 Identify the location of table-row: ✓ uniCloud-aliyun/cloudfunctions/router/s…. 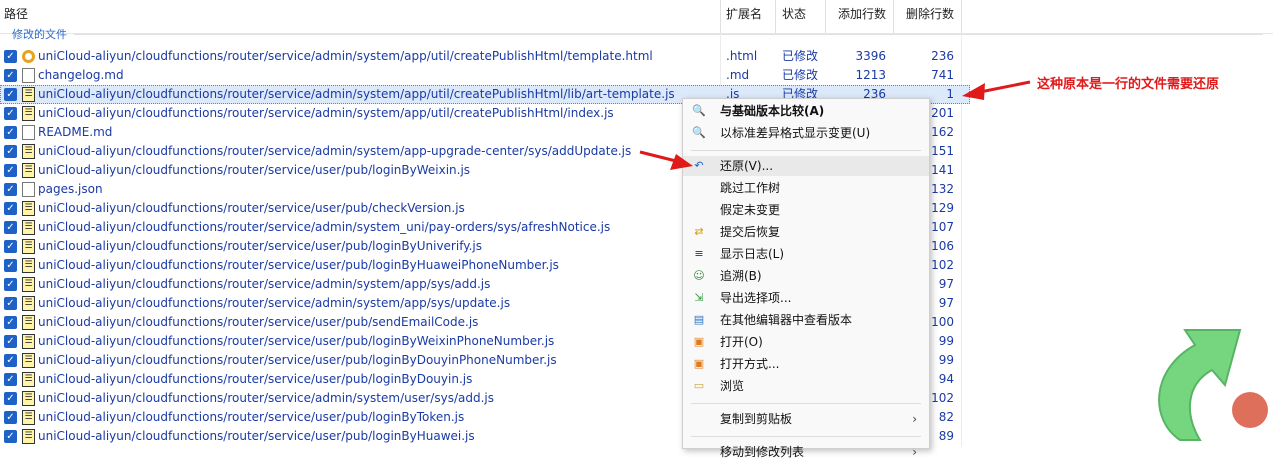
(485, 56).